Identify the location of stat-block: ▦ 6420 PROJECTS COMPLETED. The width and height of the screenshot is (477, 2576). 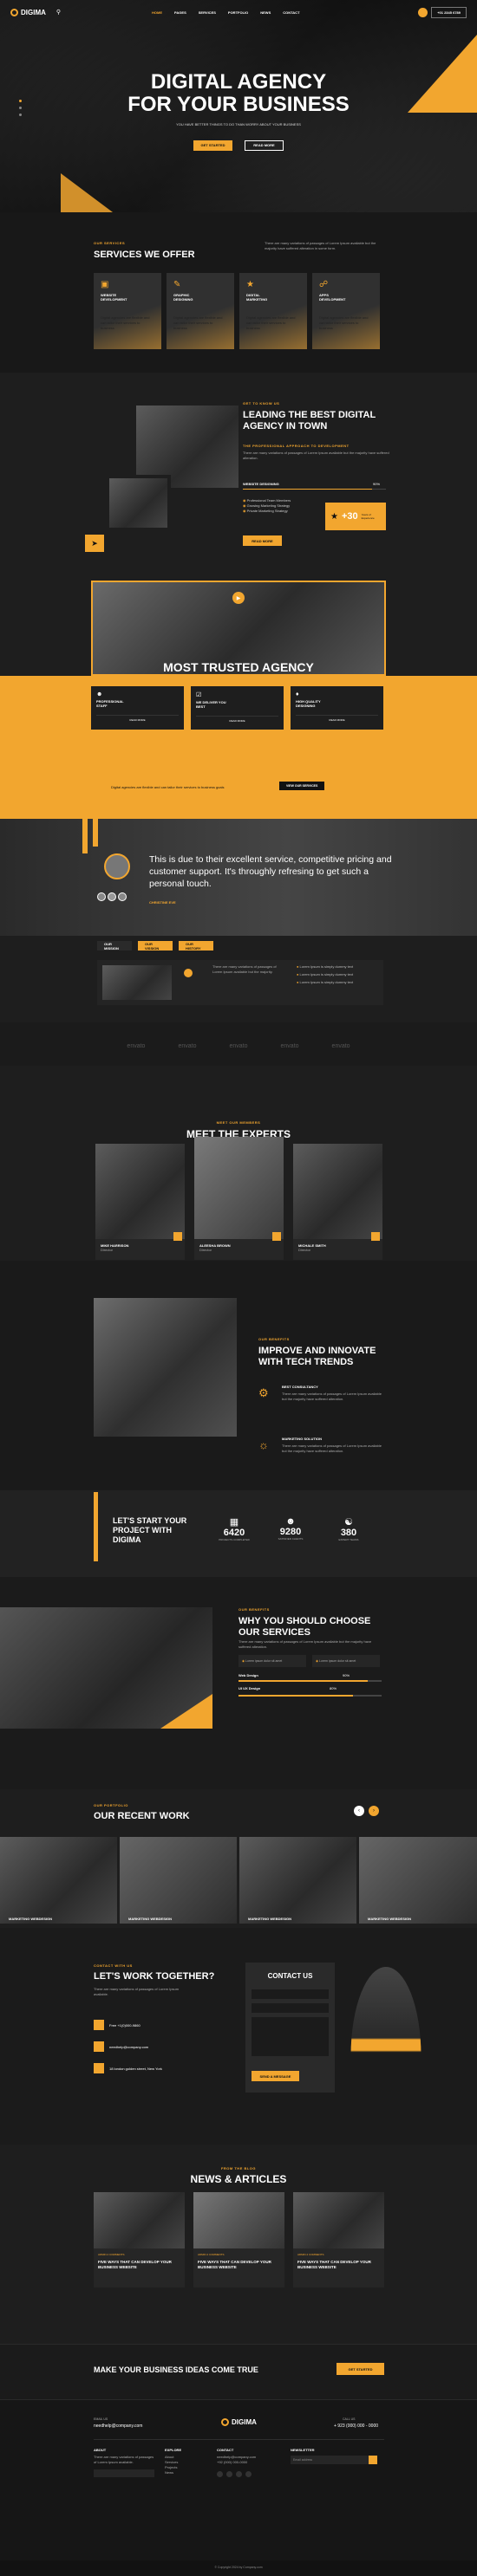
(234, 1529).